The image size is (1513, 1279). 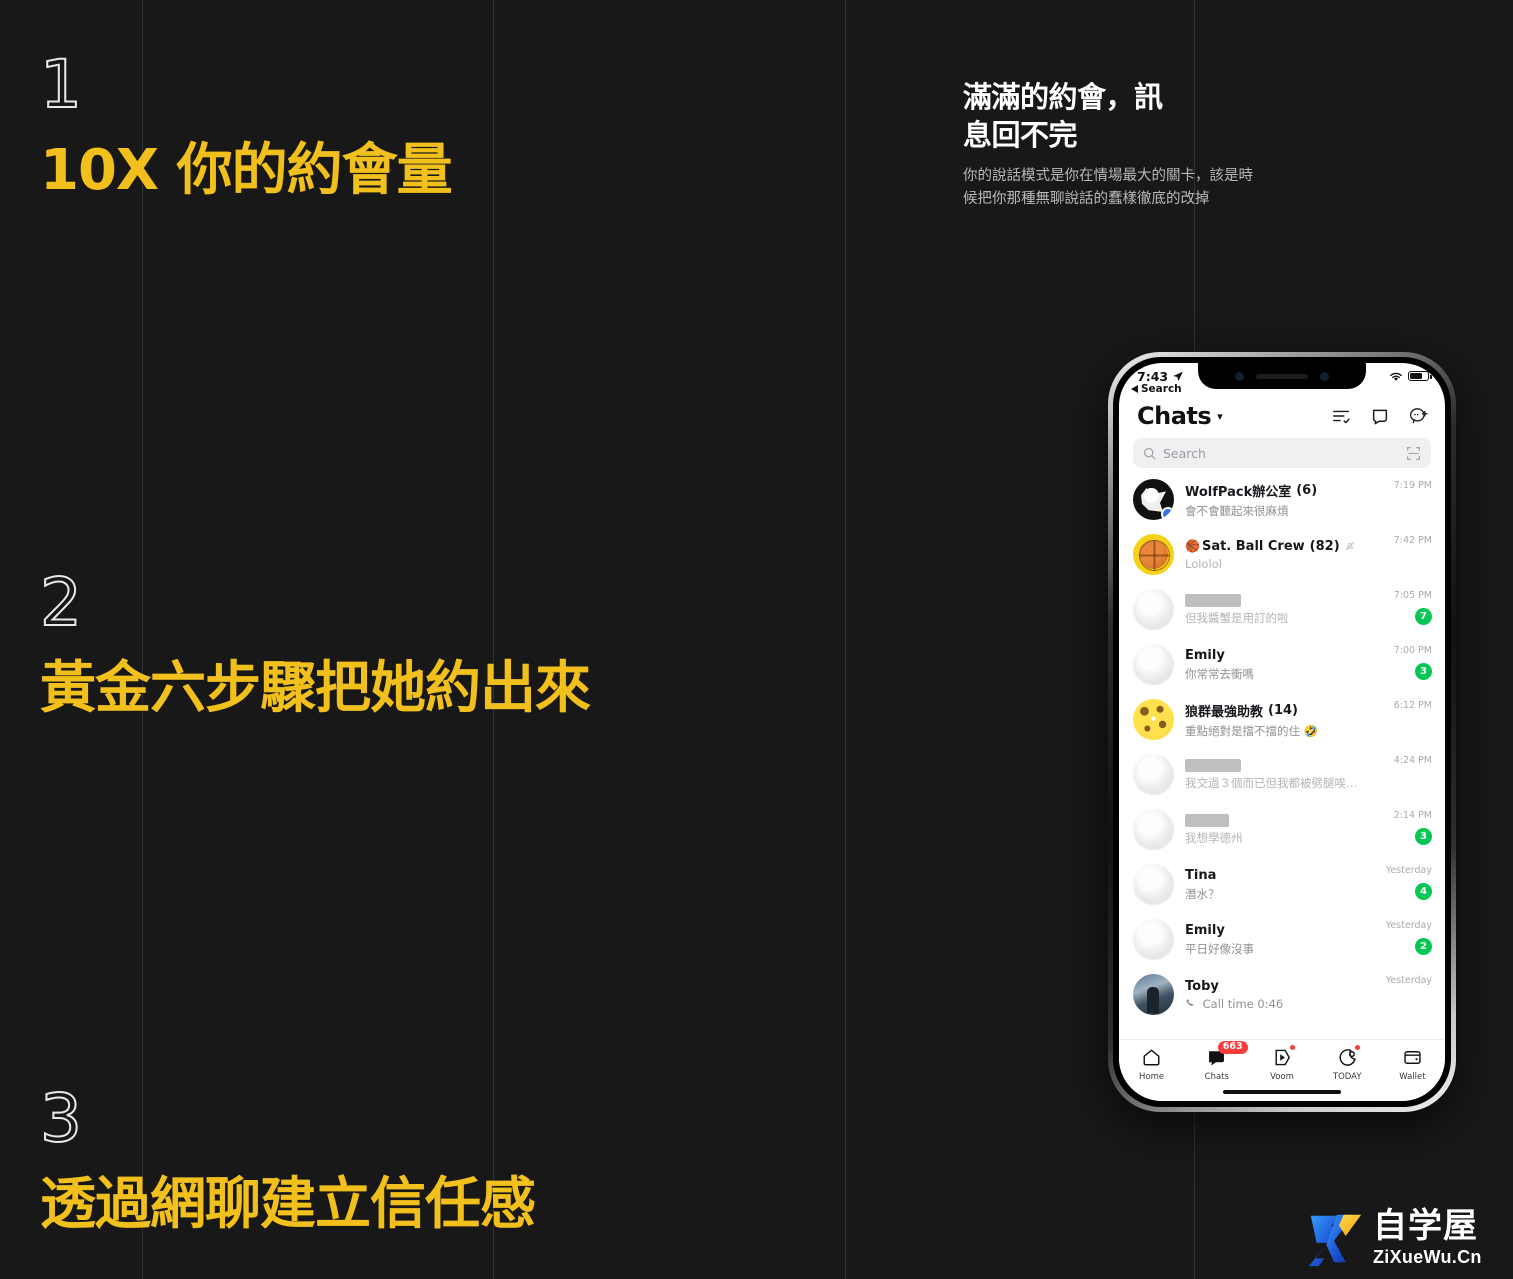 What do you see at coordinates (1205, 930) in the screenshot?
I see `chat-name: Emily` at bounding box center [1205, 930].